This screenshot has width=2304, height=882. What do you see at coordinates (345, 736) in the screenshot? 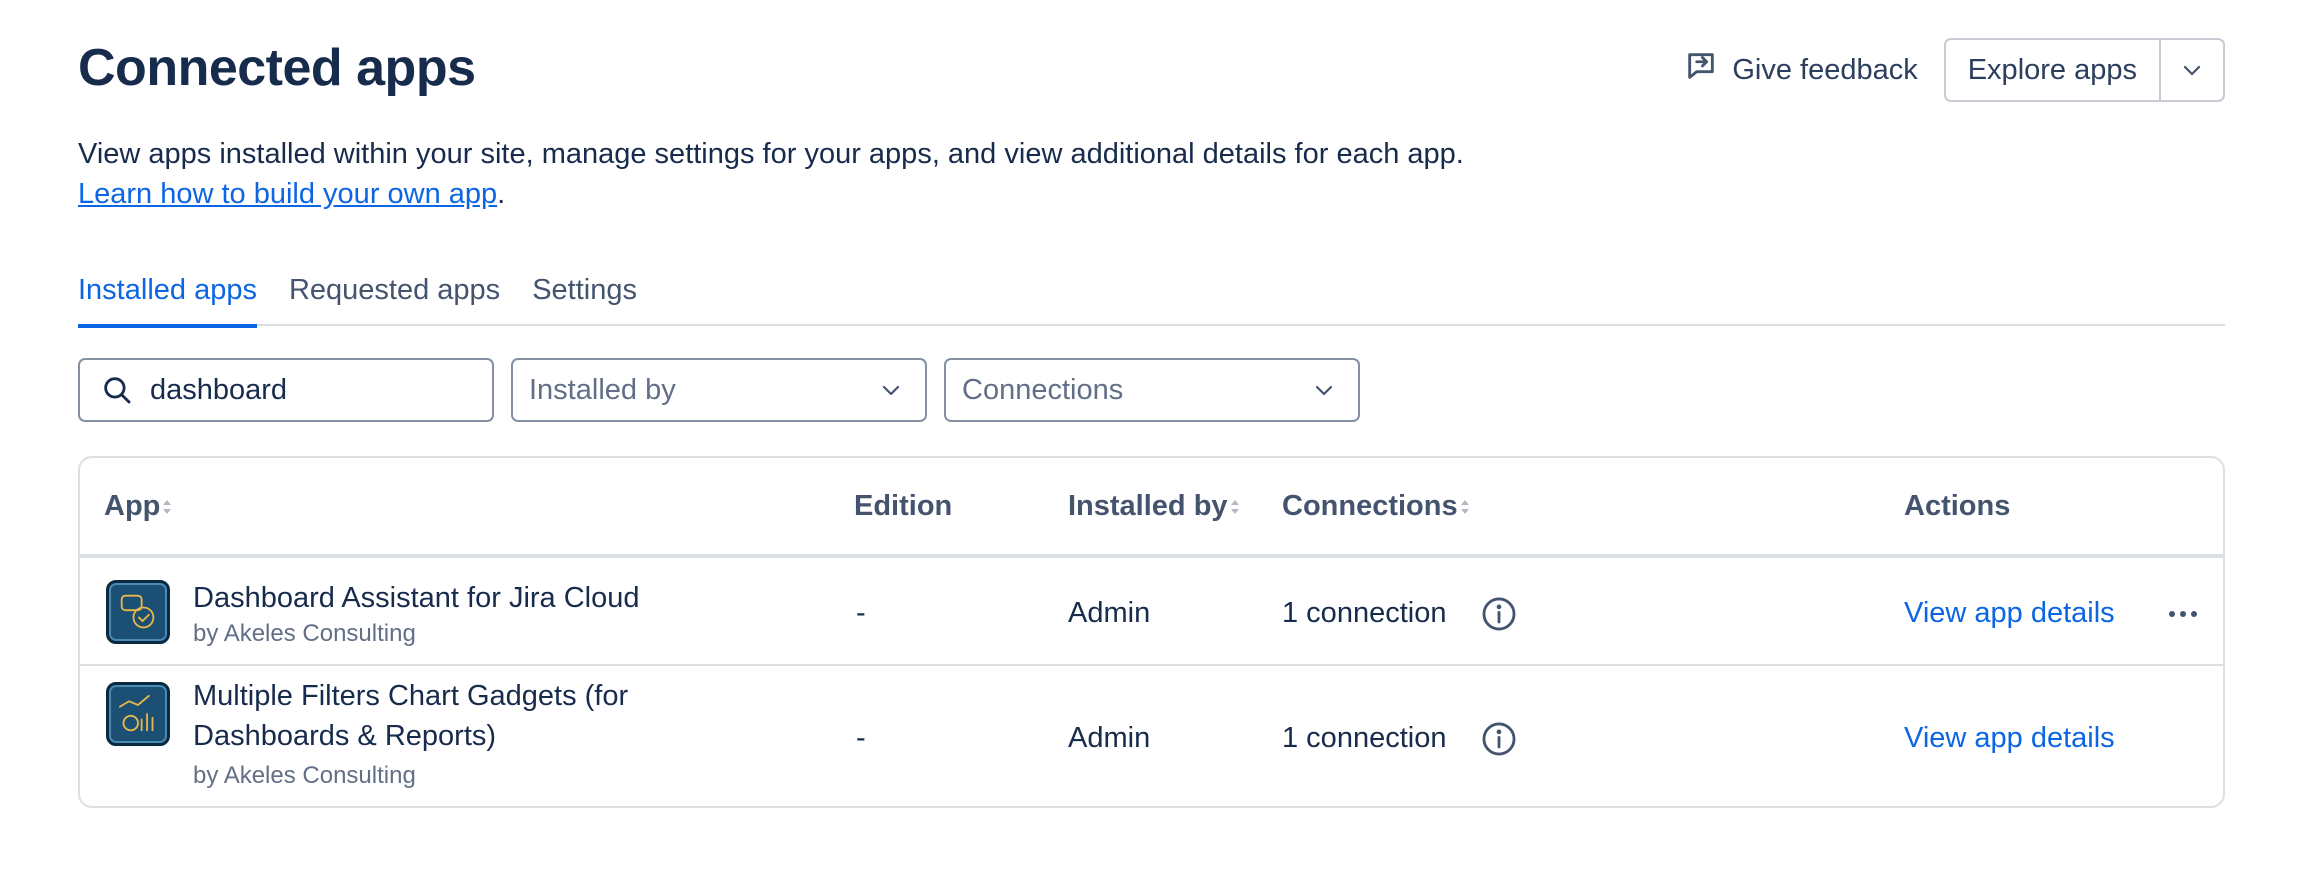
I see `app-name-line2: Dashboards & Reports)` at bounding box center [345, 736].